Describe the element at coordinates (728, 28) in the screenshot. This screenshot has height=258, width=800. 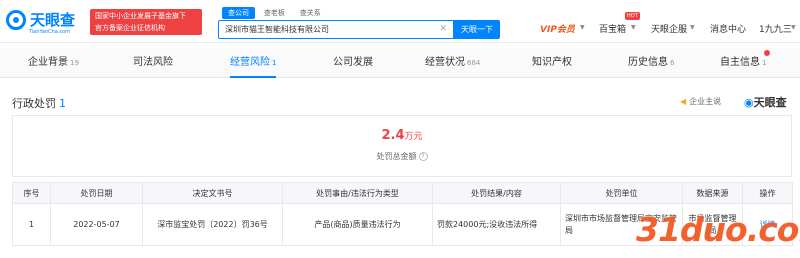
I see `message-center-link: 消息中心` at that location.